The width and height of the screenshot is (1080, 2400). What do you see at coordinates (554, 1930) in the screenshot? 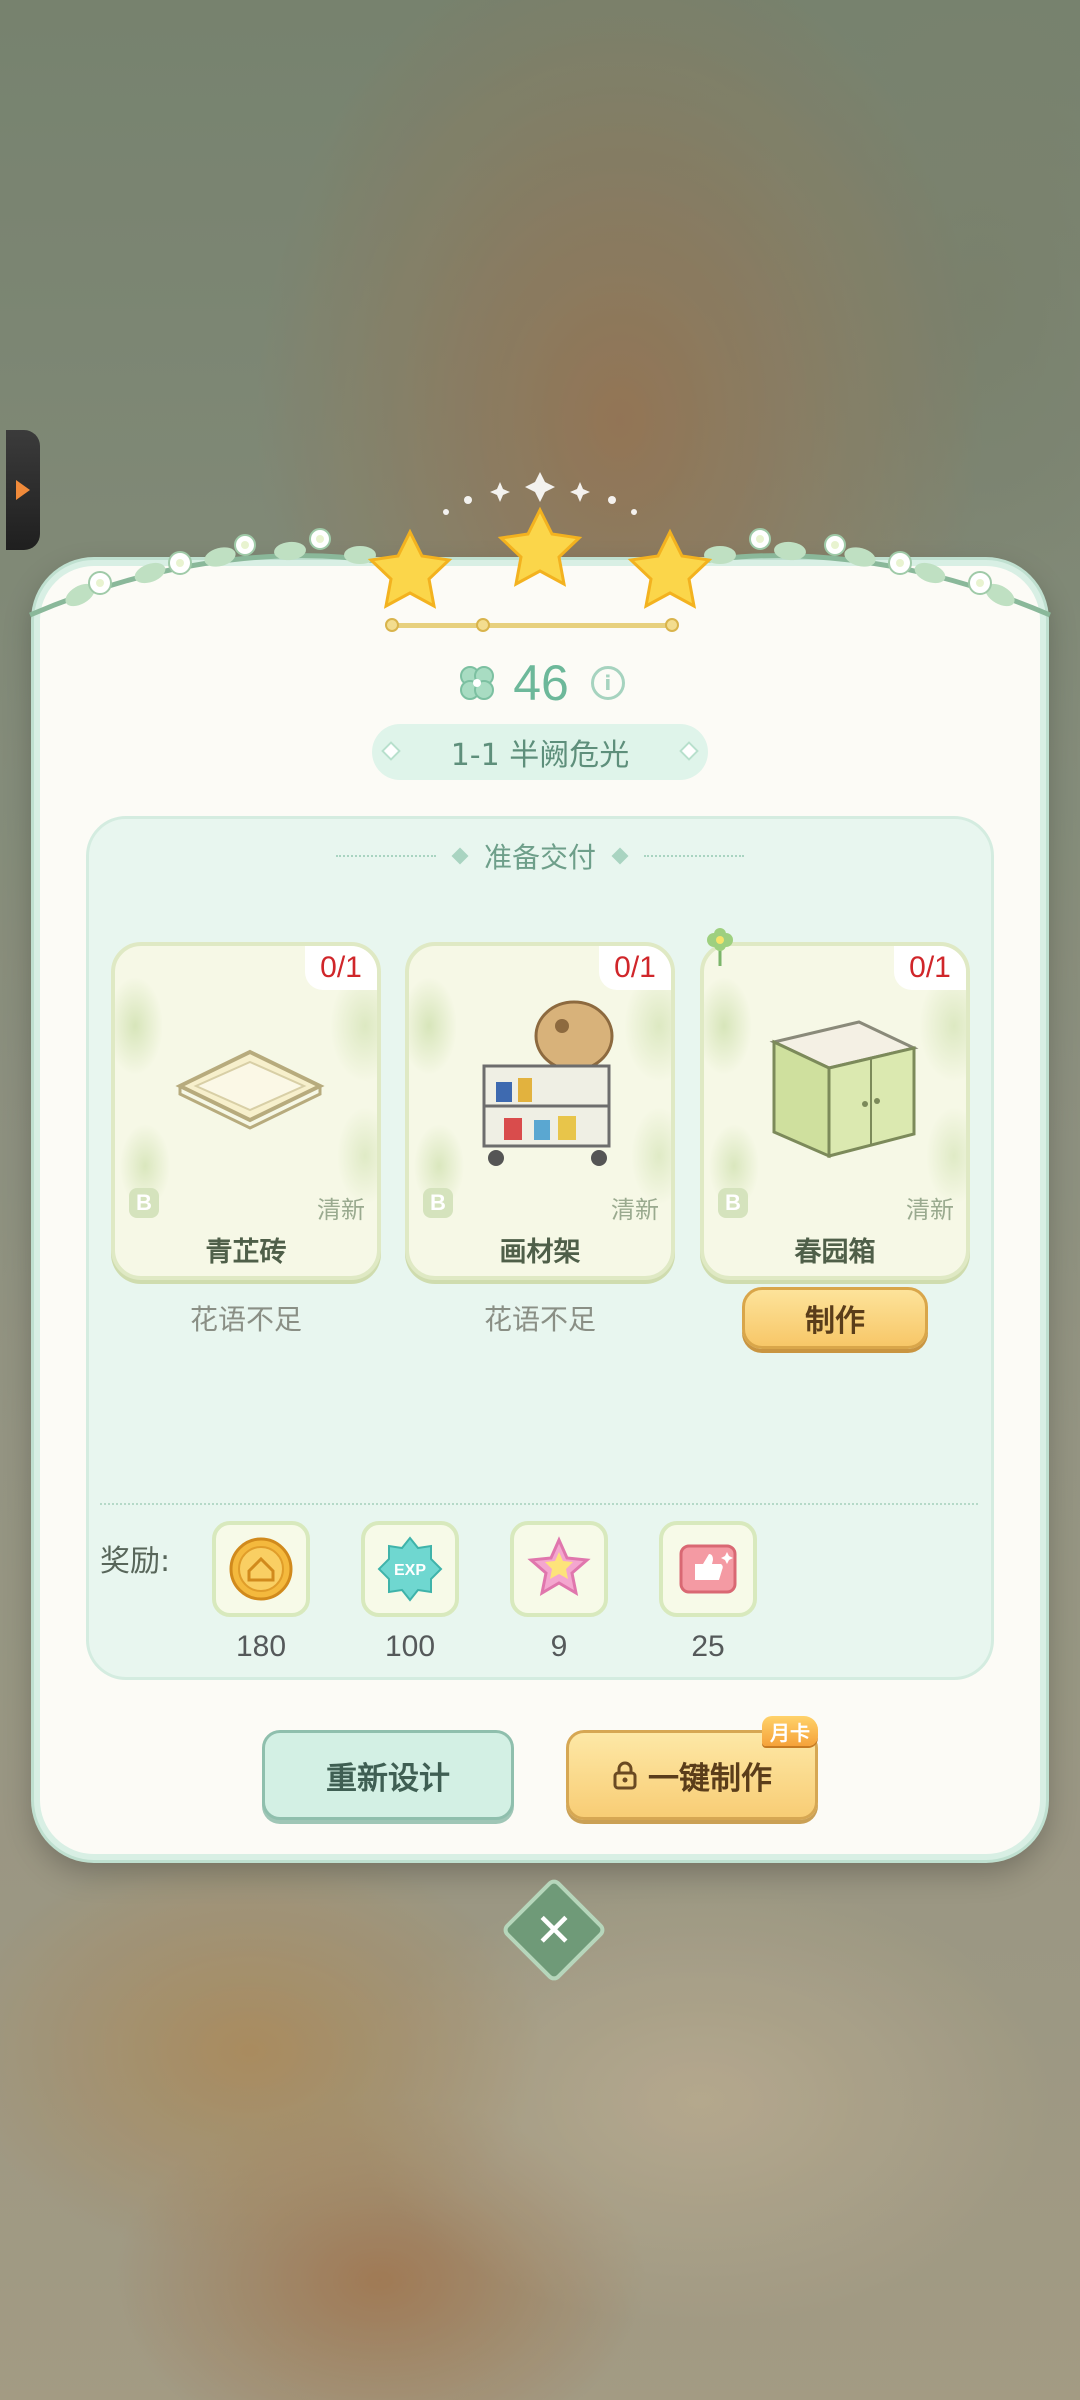
I see `close-icon: ✕` at bounding box center [554, 1930].